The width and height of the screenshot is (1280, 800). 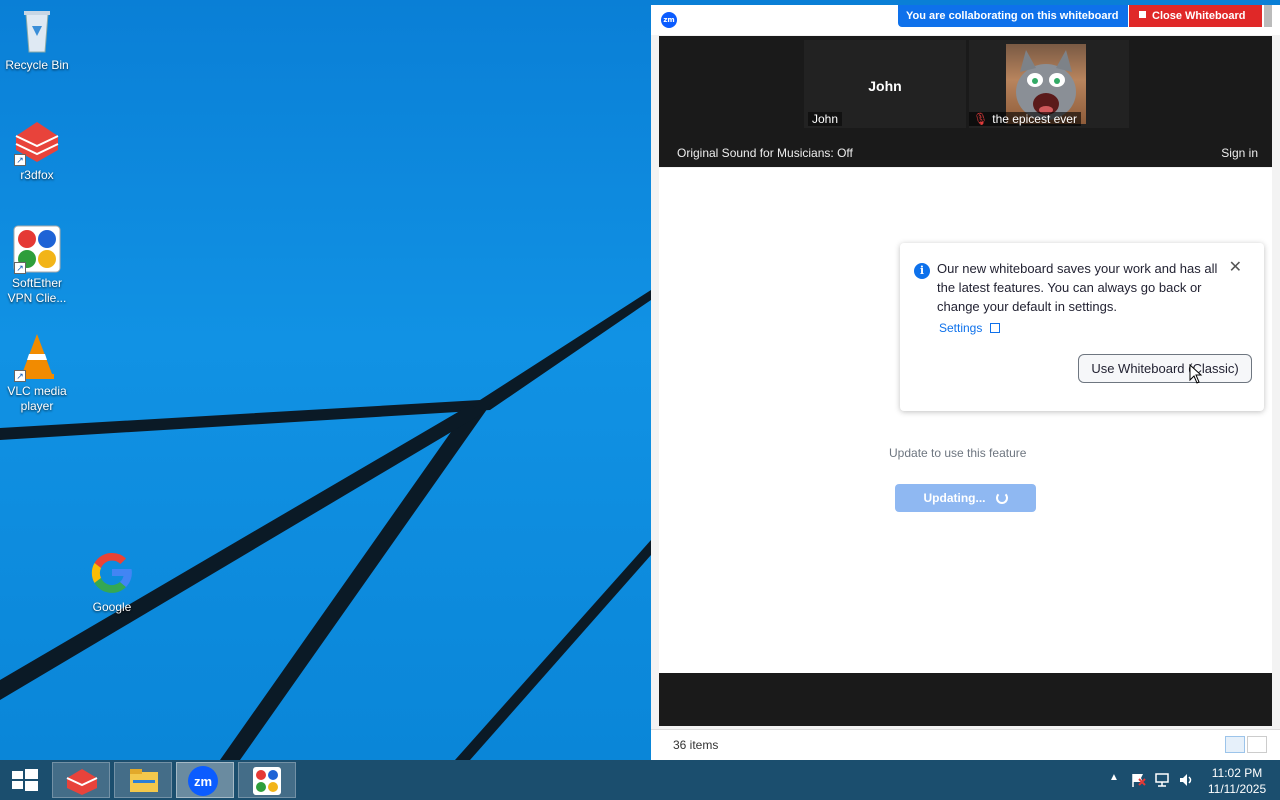 What do you see at coordinates (1237, 773) in the screenshot?
I see `clock-time: 11:02 PM` at bounding box center [1237, 773].